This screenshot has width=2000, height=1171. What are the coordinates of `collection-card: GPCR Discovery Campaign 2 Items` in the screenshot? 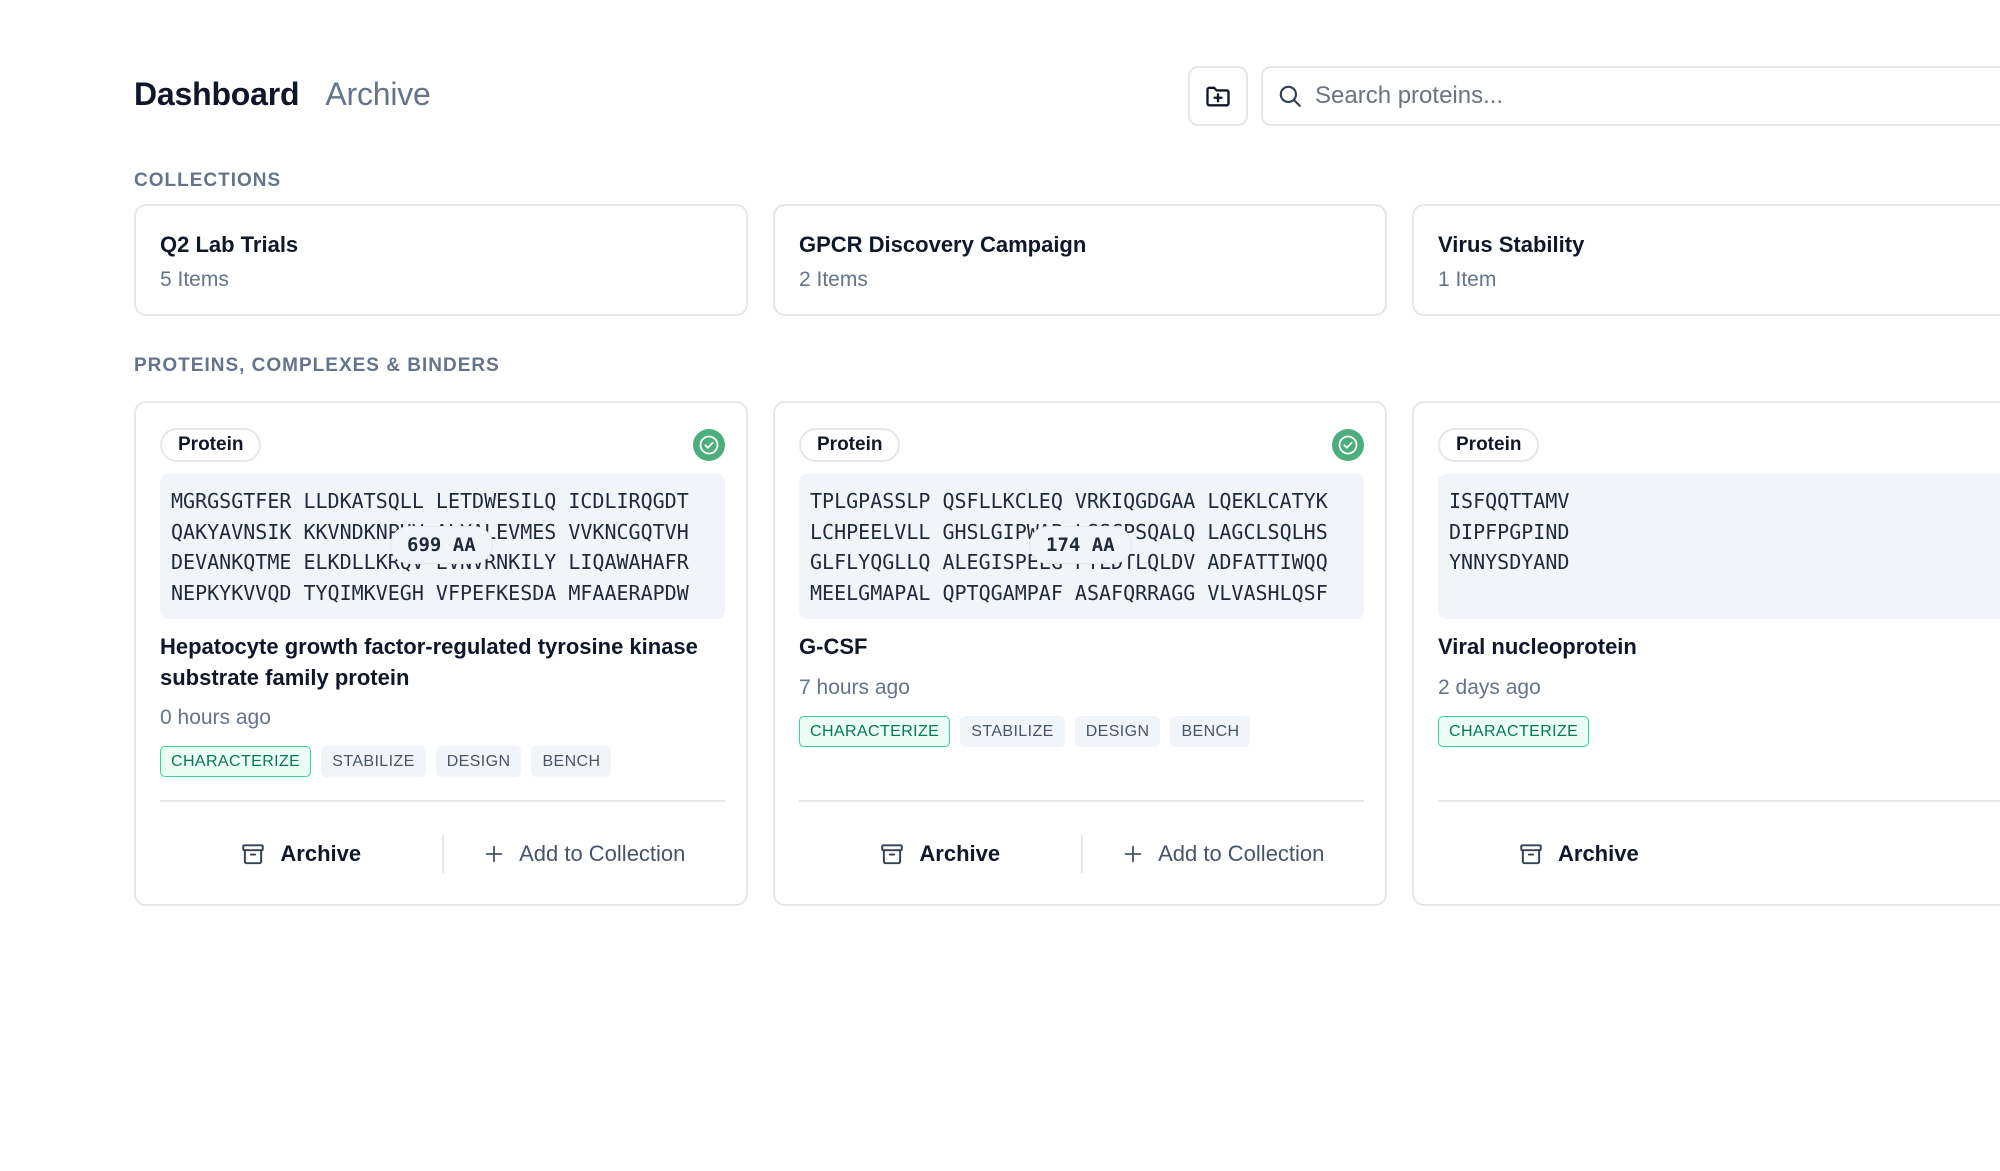 It's located at (1080, 260).